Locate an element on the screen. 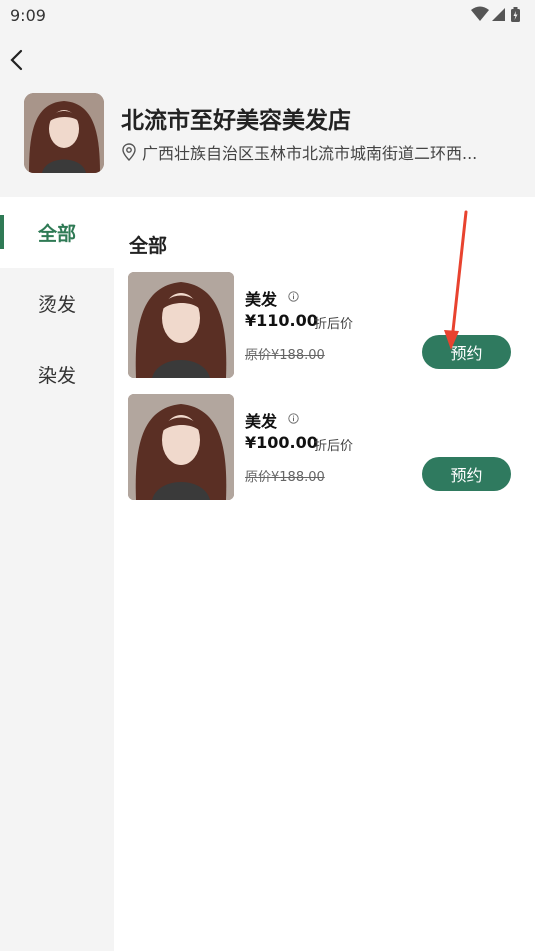 The height and width of the screenshot is (951, 535). service-card: 美发 ¥100.00 折后价 原价¥188.00 预约 is located at coordinates (326, 447).